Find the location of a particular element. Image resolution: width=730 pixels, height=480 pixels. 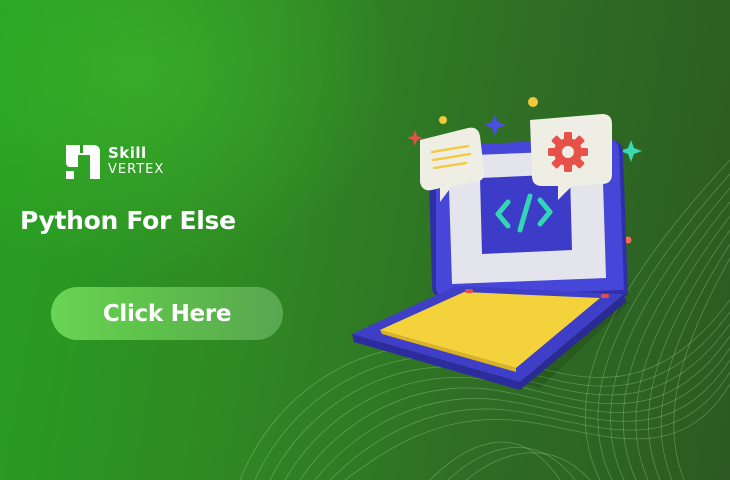

logo-wordmark: Skill VERTEX is located at coordinates (136, 160).